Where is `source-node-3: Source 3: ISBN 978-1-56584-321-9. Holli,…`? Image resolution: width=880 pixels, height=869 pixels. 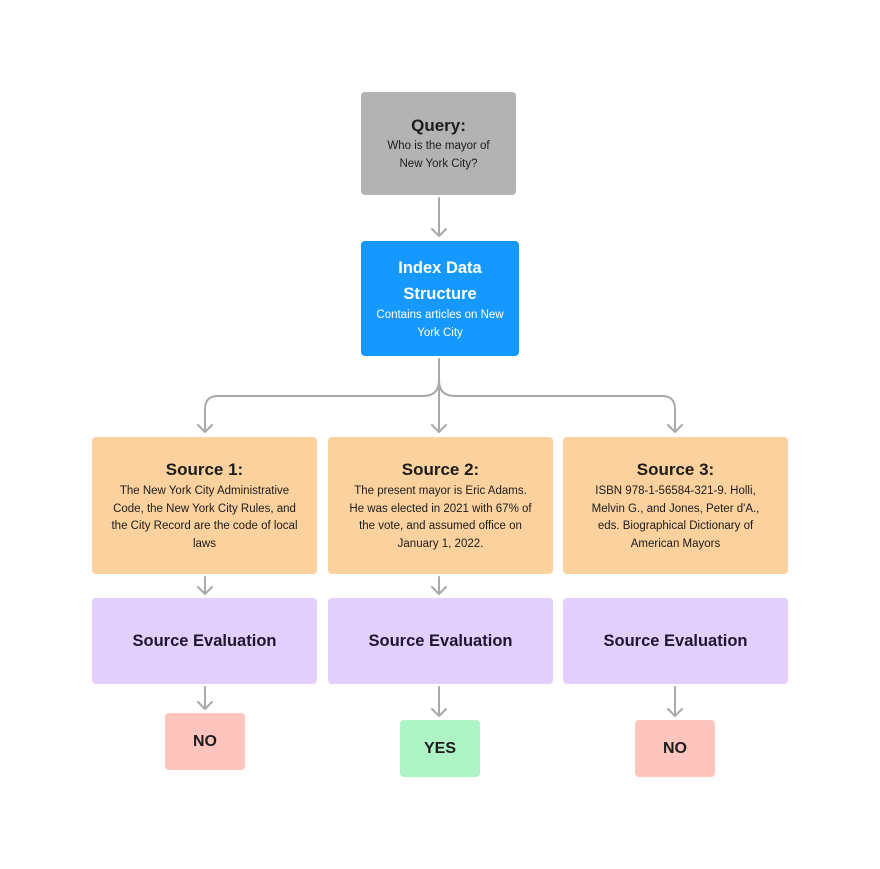
source-node-3: Source 3: ISBN 978-1-56584-321-9. Holli,… is located at coordinates (675, 505).